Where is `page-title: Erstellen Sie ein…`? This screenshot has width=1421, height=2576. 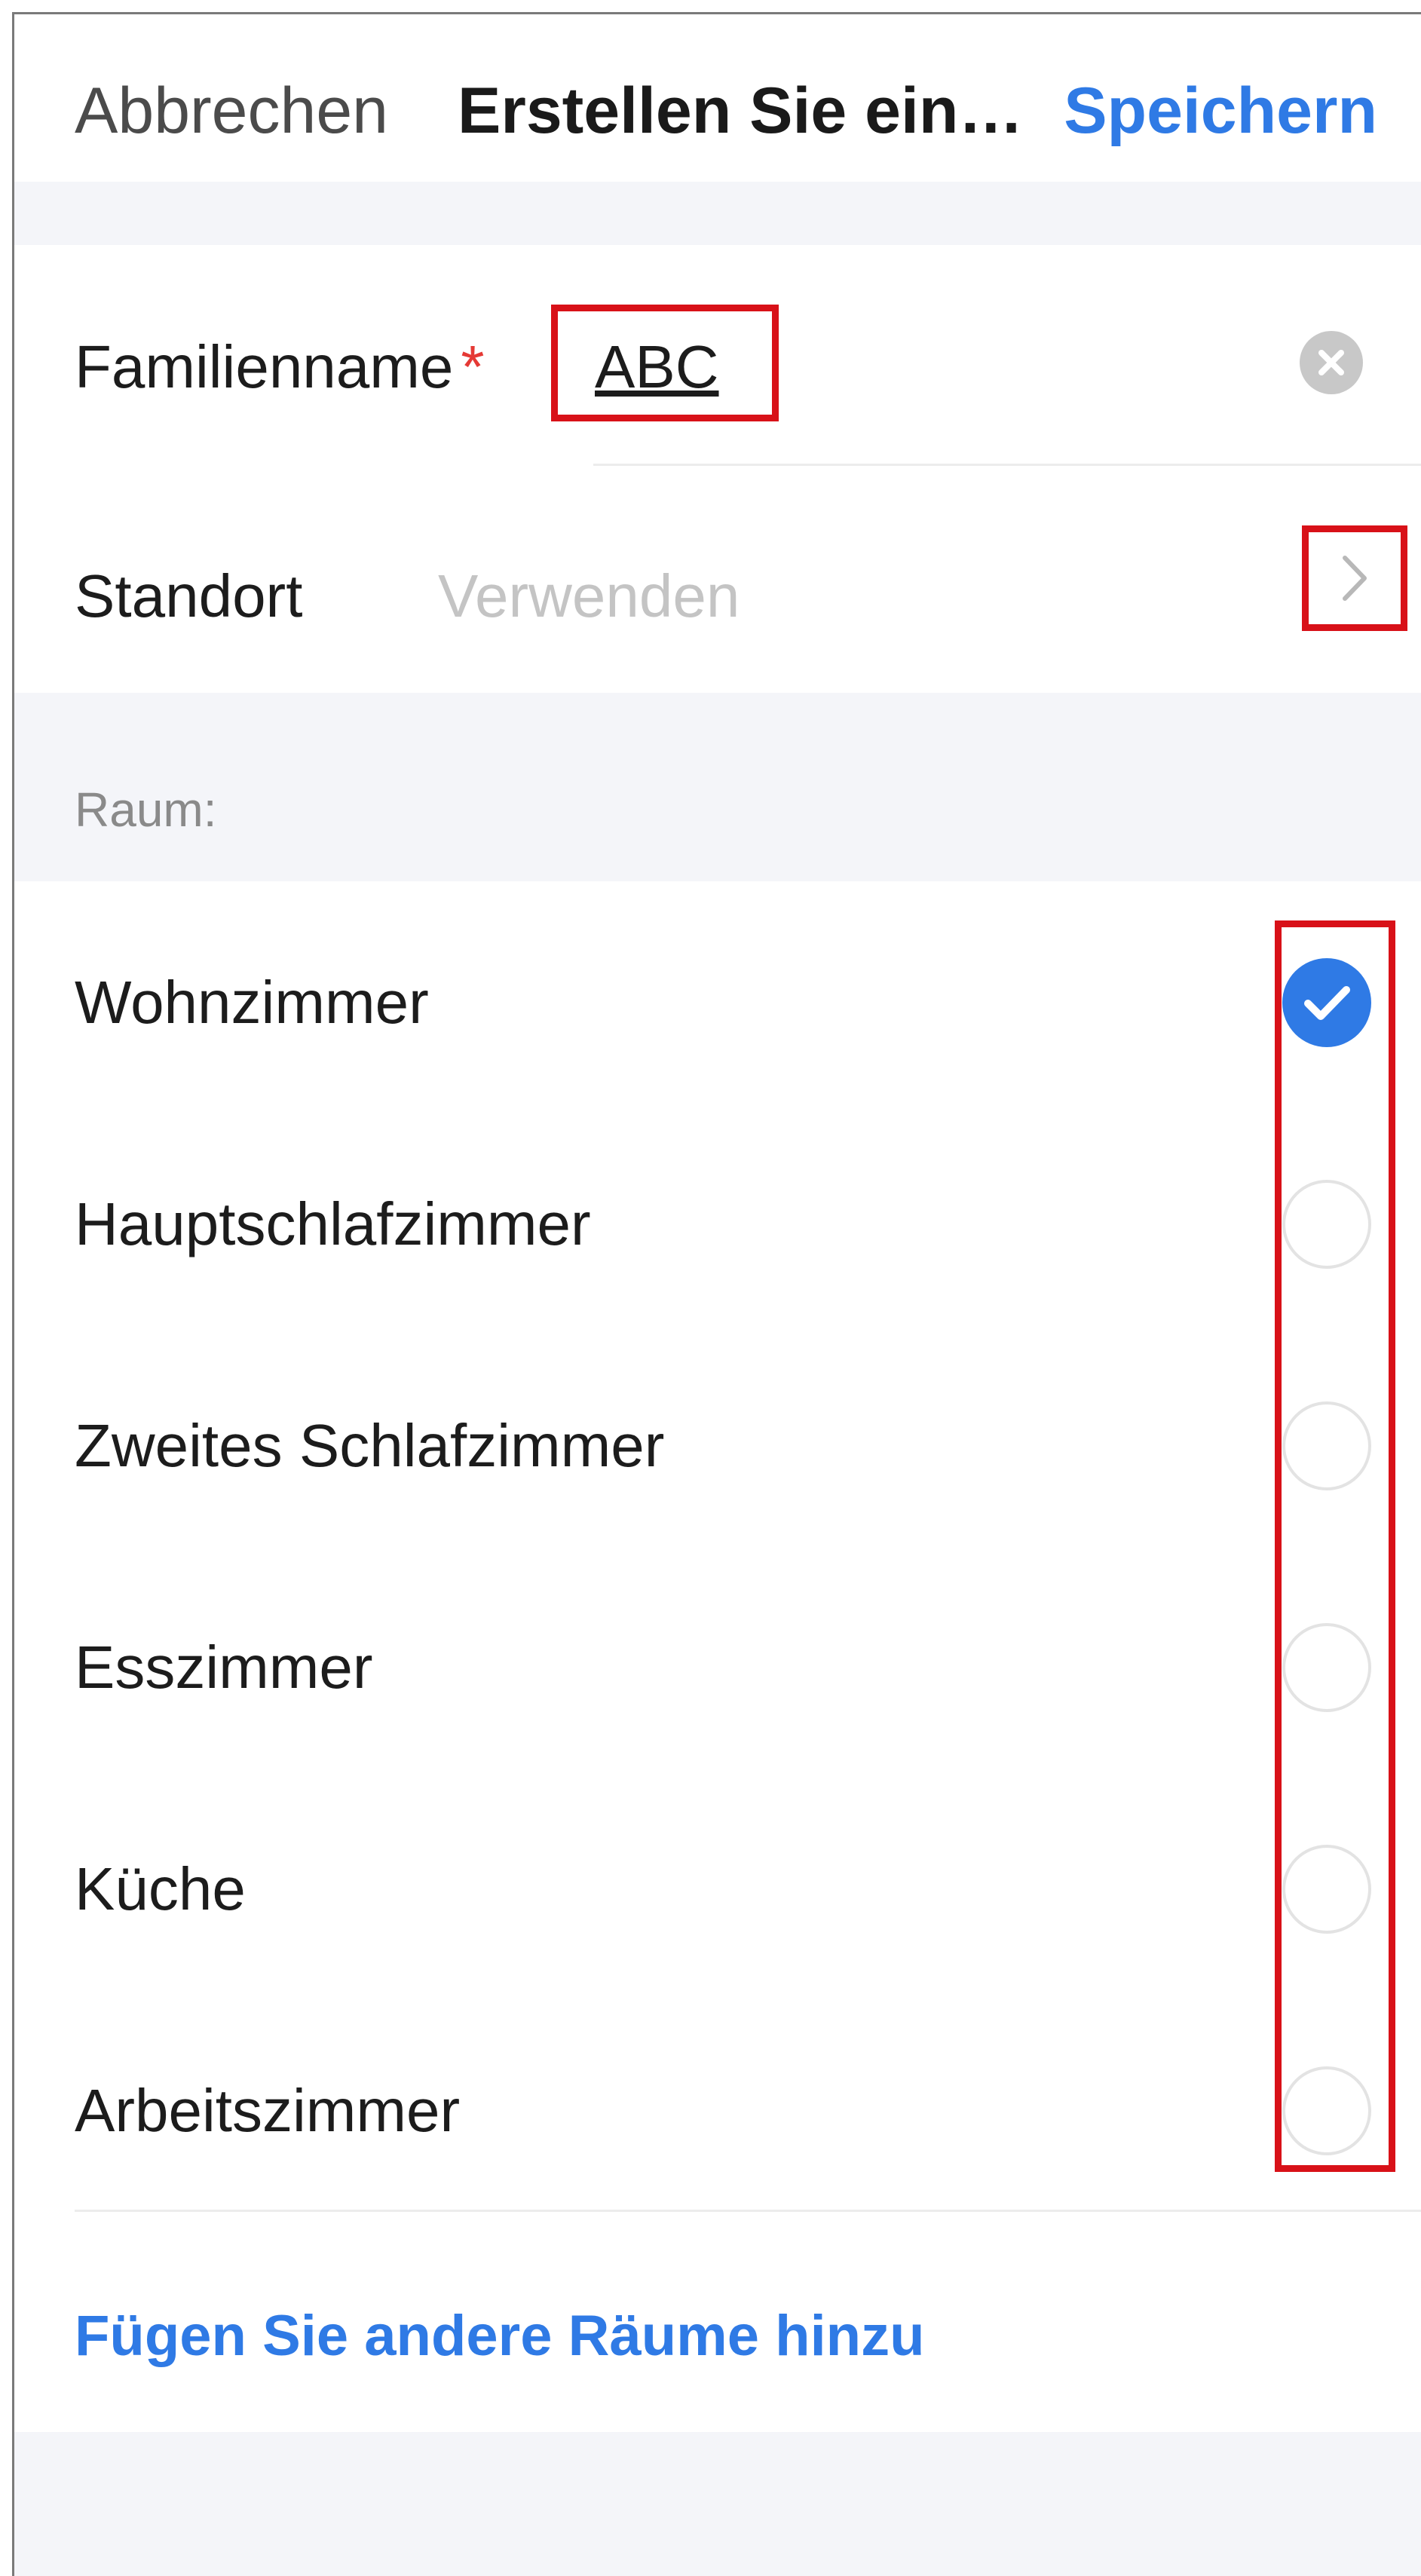 page-title: Erstellen Sie ein… is located at coordinates (741, 111).